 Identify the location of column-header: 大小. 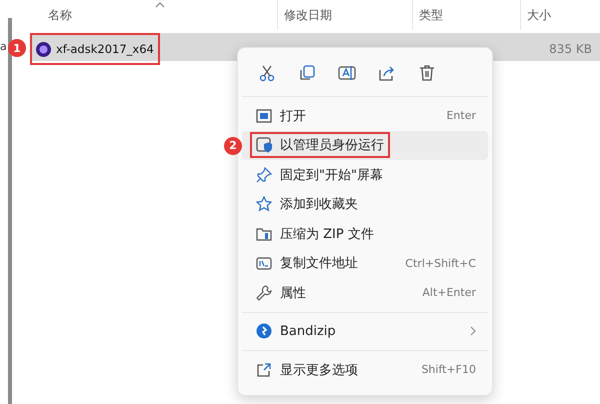
(560, 15).